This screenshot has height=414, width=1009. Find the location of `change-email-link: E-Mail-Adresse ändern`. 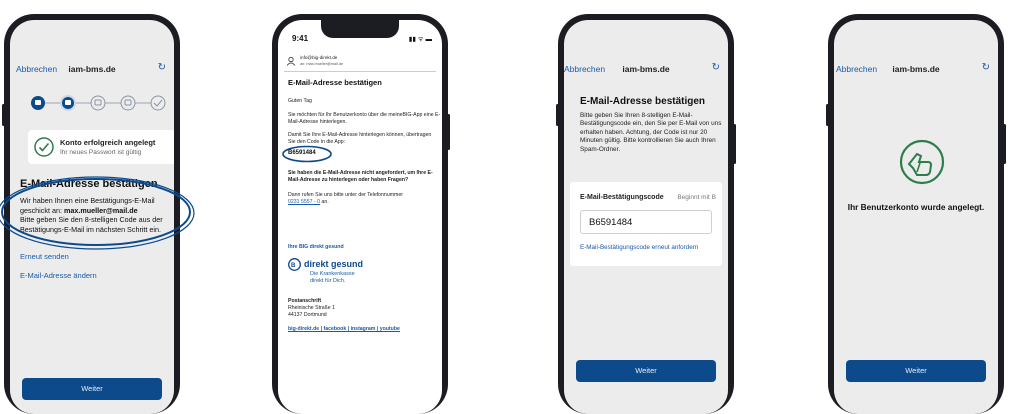

change-email-link: E-Mail-Adresse ändern is located at coordinates (58, 275).